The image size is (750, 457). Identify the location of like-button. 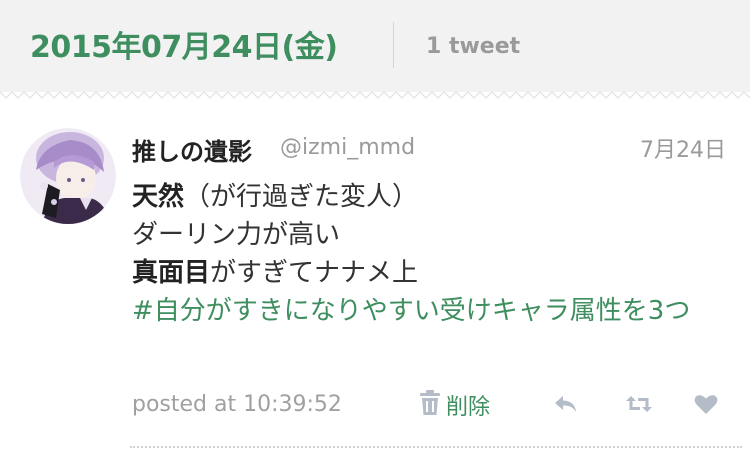
(706, 404).